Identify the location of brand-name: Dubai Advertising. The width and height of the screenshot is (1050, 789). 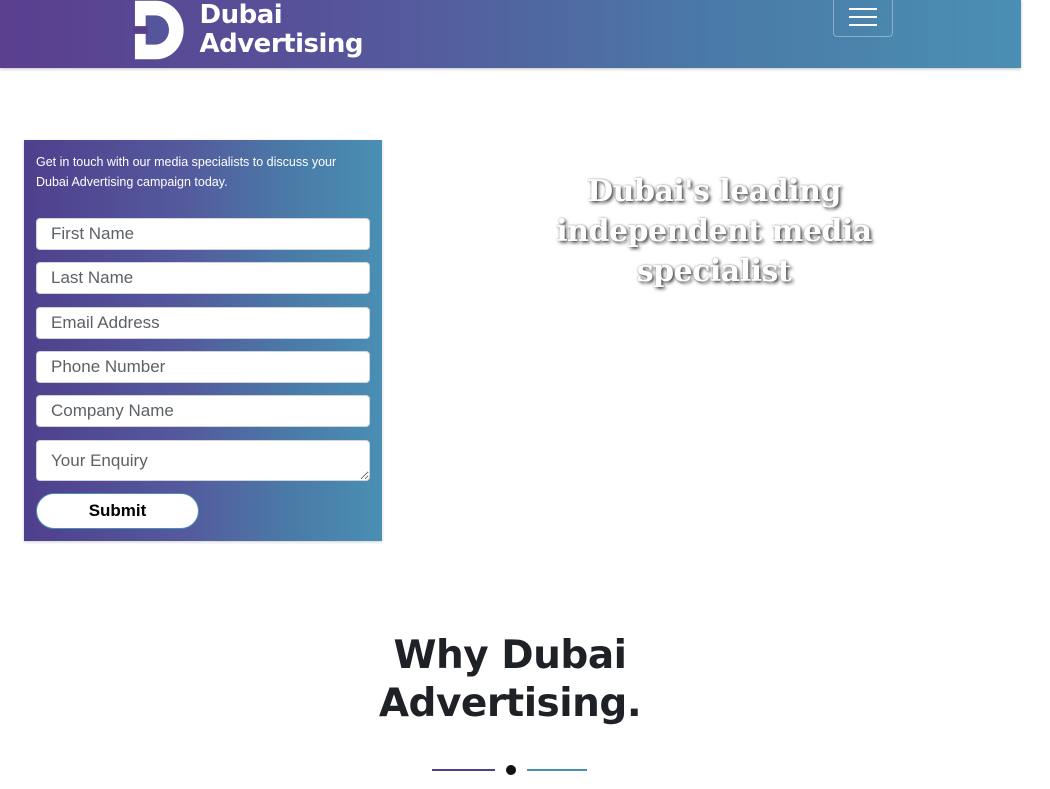
(282, 30).